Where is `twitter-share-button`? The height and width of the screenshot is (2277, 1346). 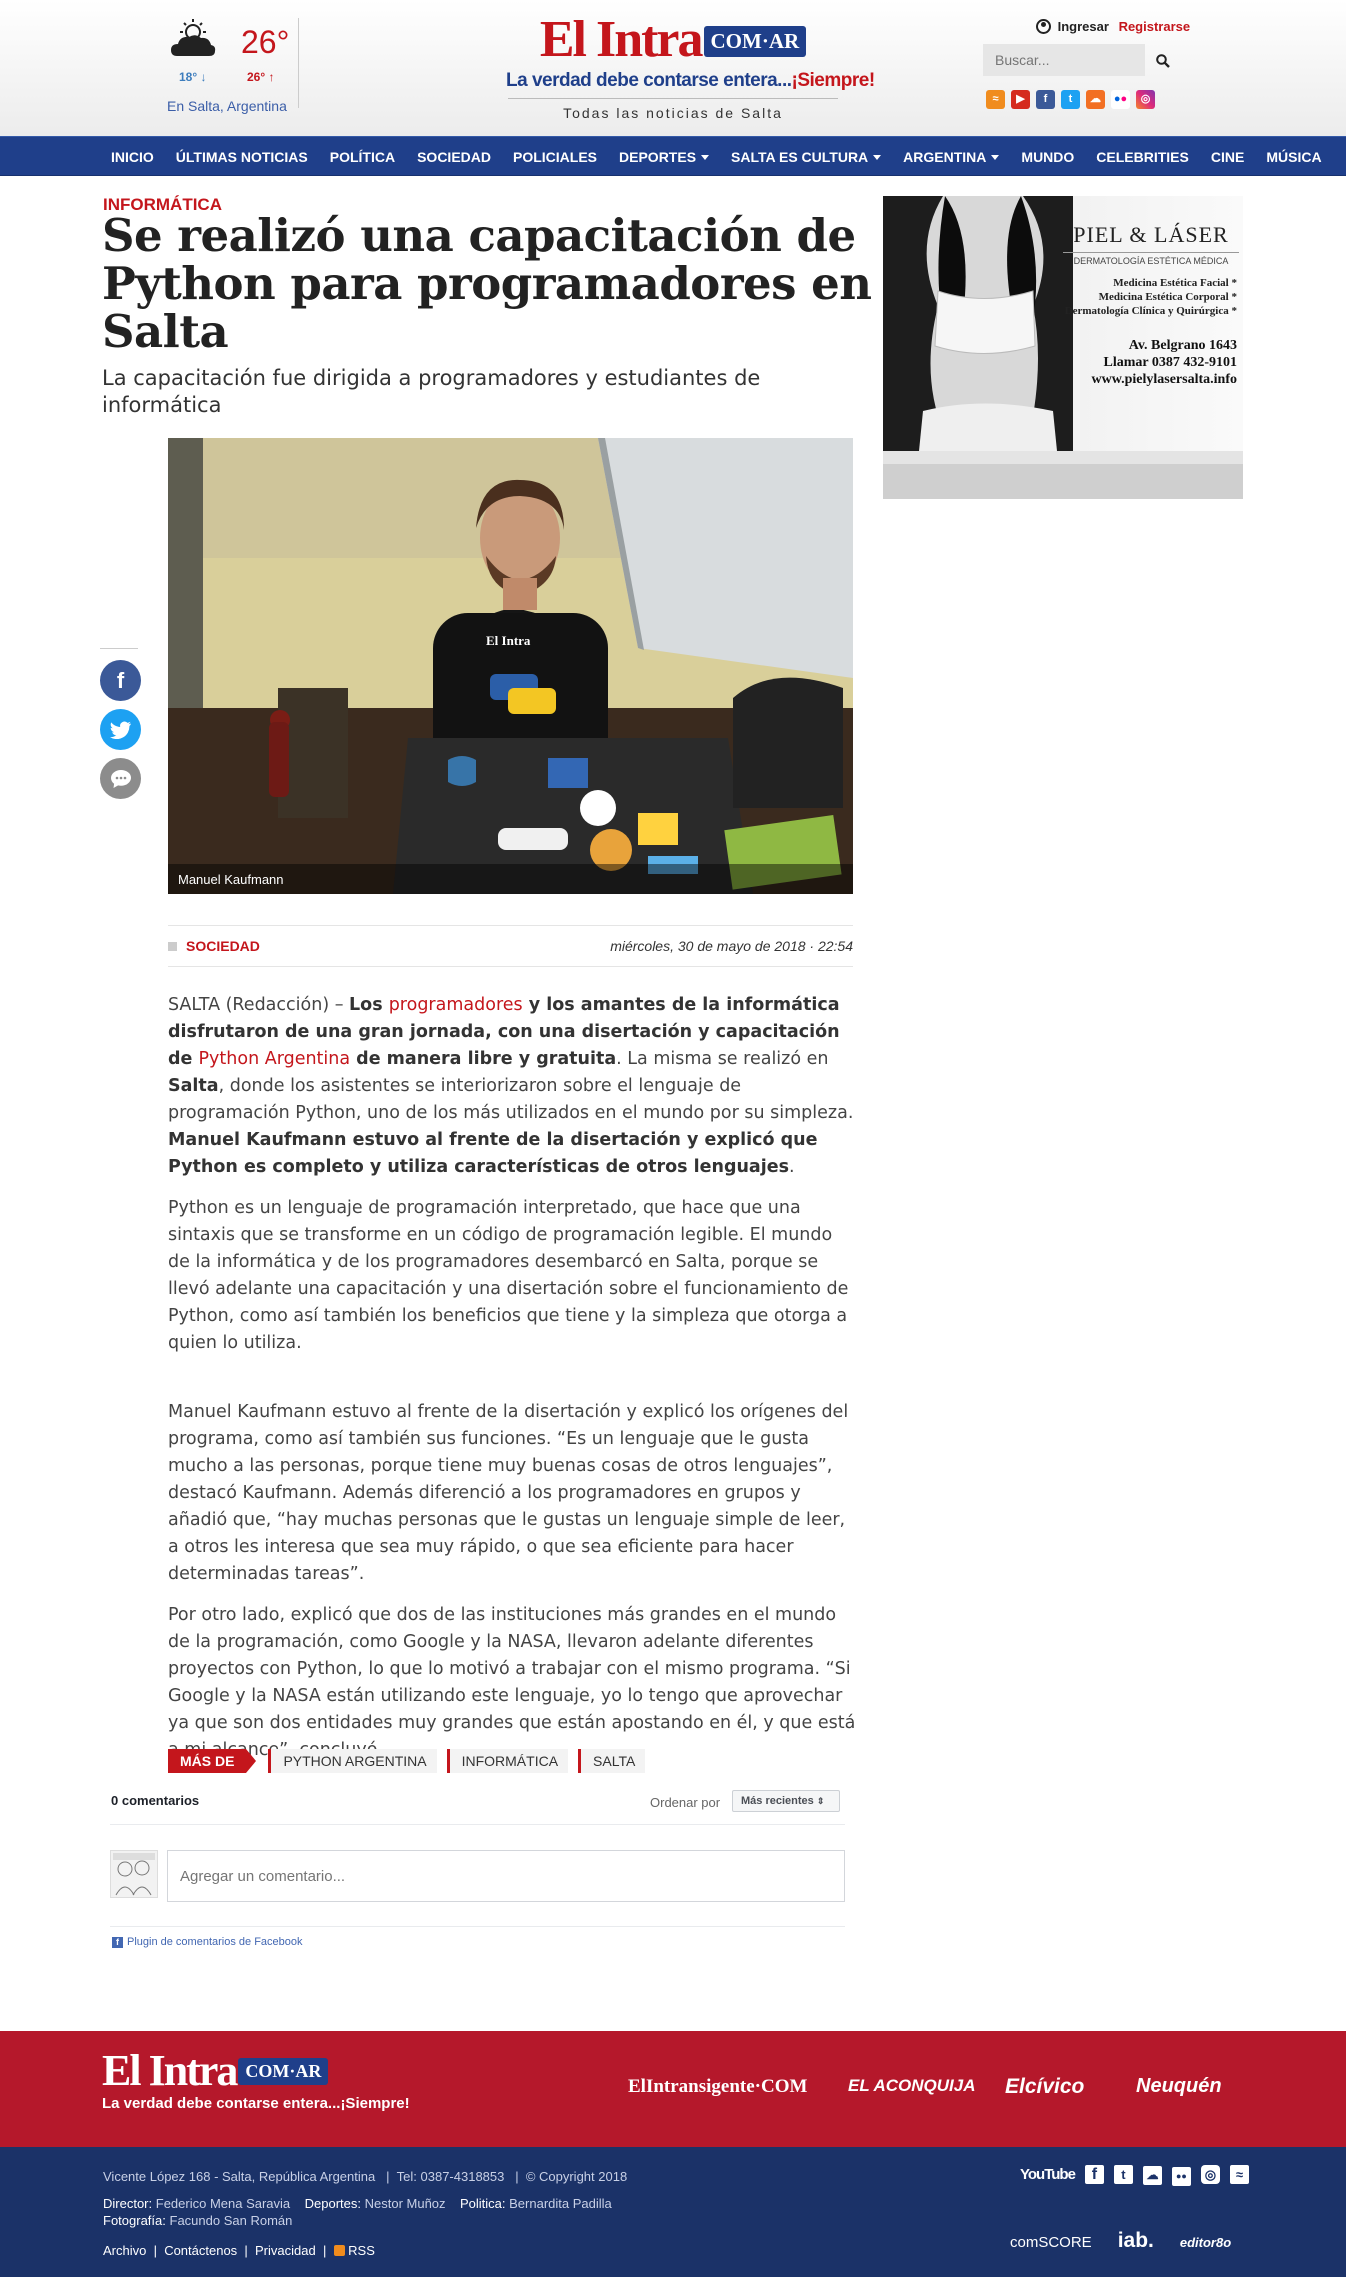 twitter-share-button is located at coordinates (120, 729).